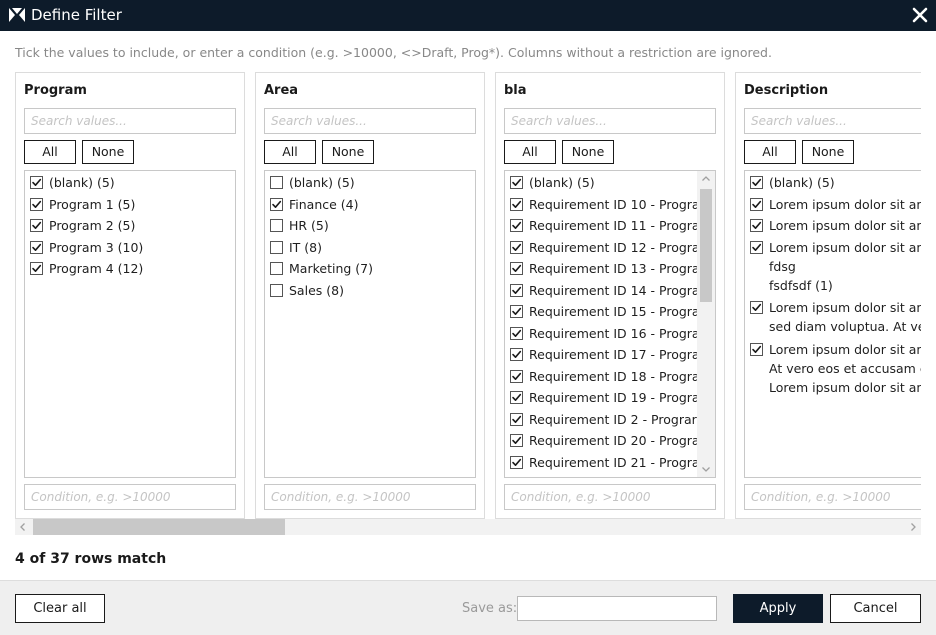 The height and width of the screenshot is (635, 936). I want to click on value-label: Program 3 (10), so click(96, 247).